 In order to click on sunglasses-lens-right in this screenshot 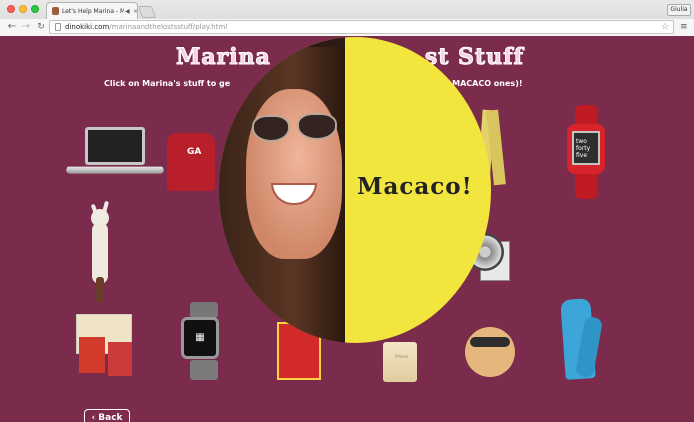, I will do `click(317, 126)`.